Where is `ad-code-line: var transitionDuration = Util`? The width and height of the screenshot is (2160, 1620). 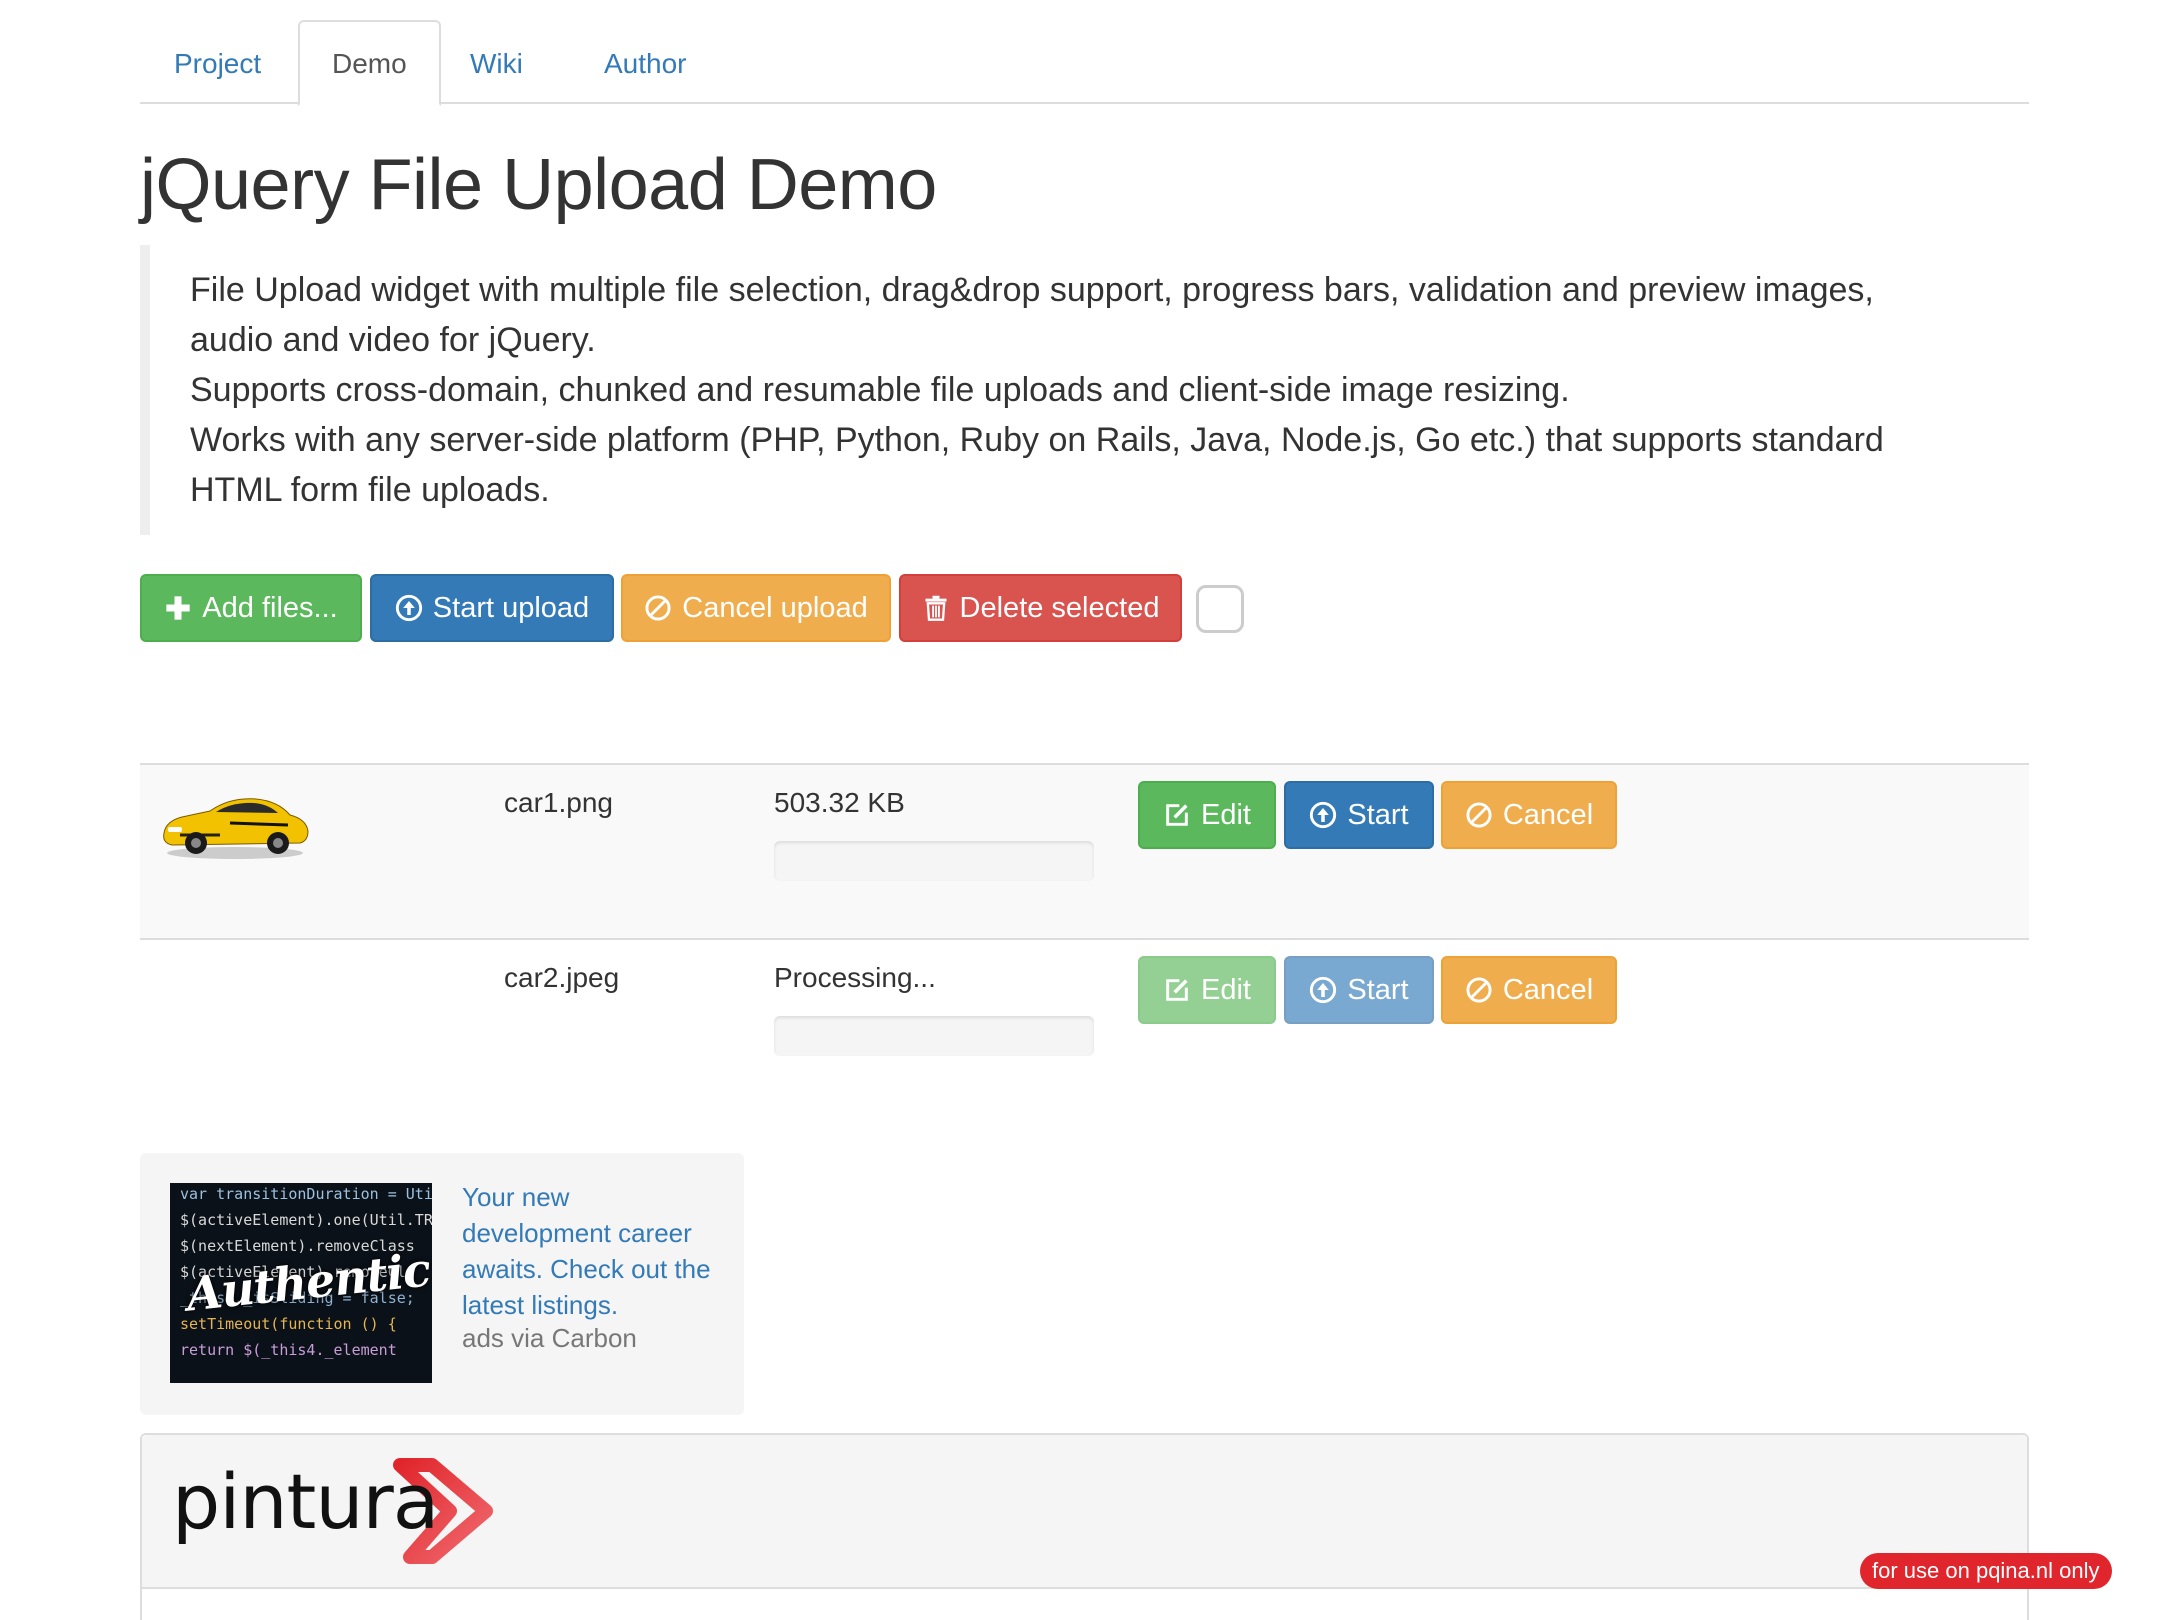 ad-code-line: var transitionDuration = Util is located at coordinates (306, 1194).